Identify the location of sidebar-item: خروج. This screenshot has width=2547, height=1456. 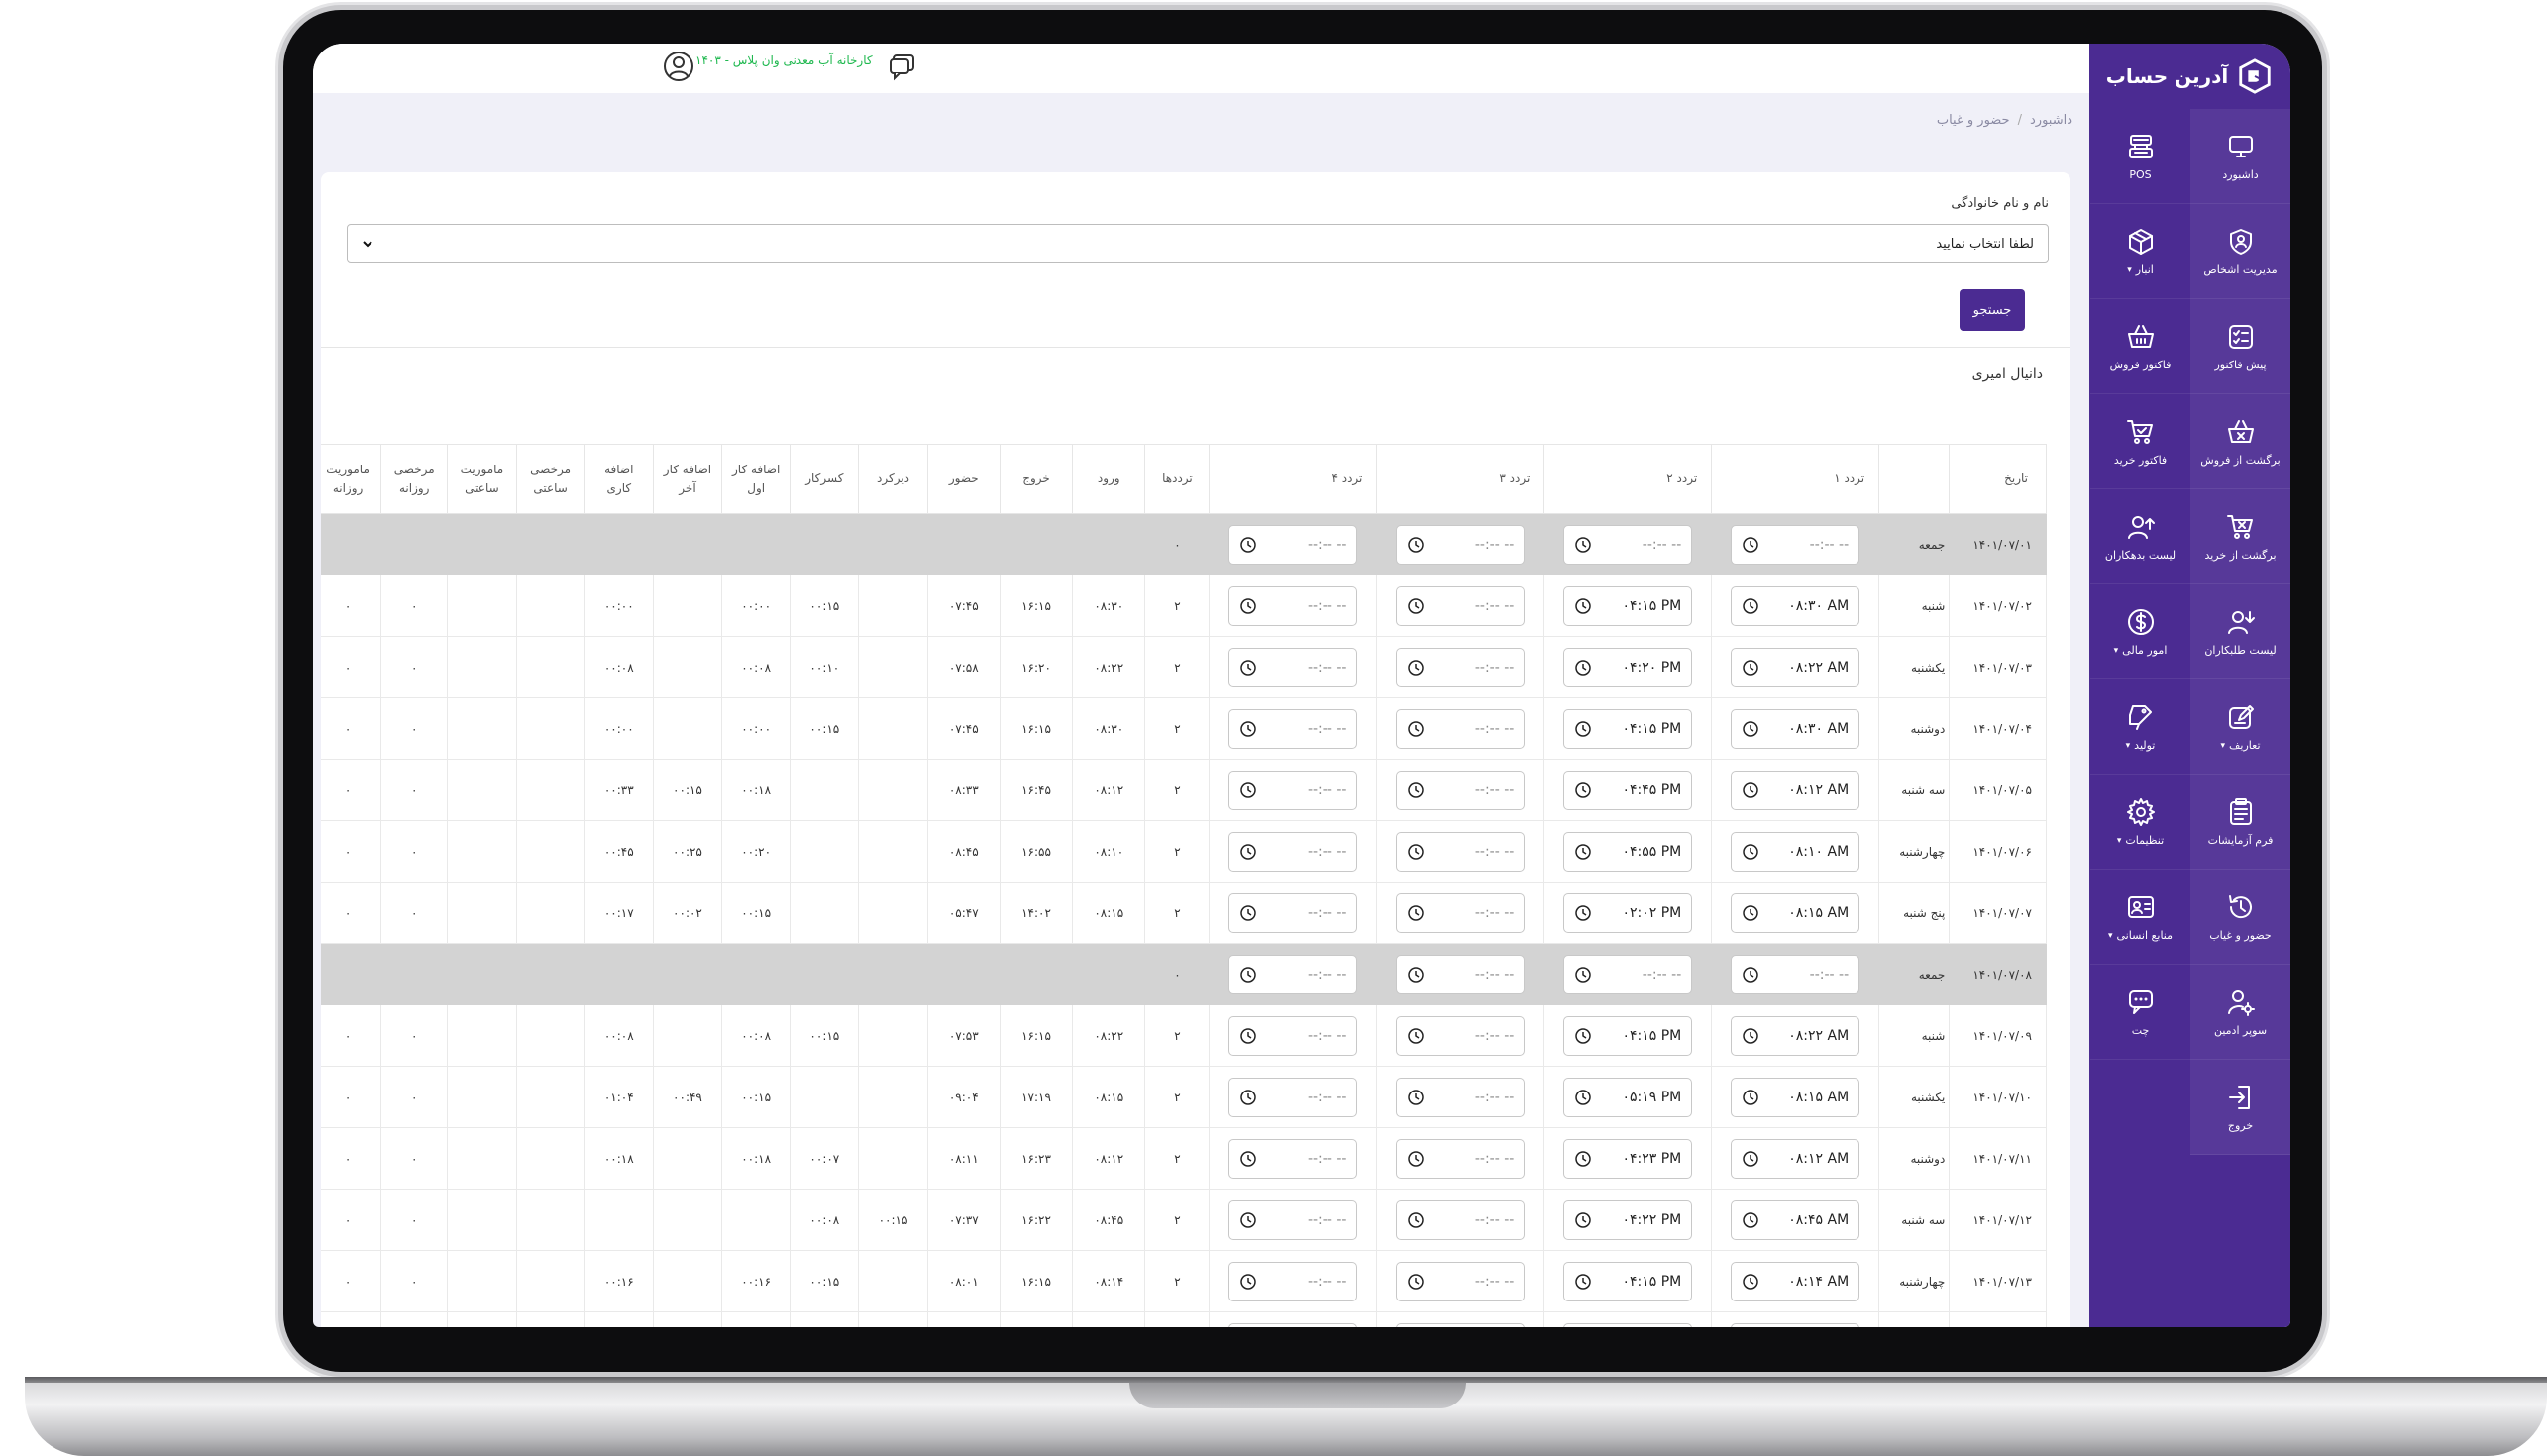
(2240, 1107).